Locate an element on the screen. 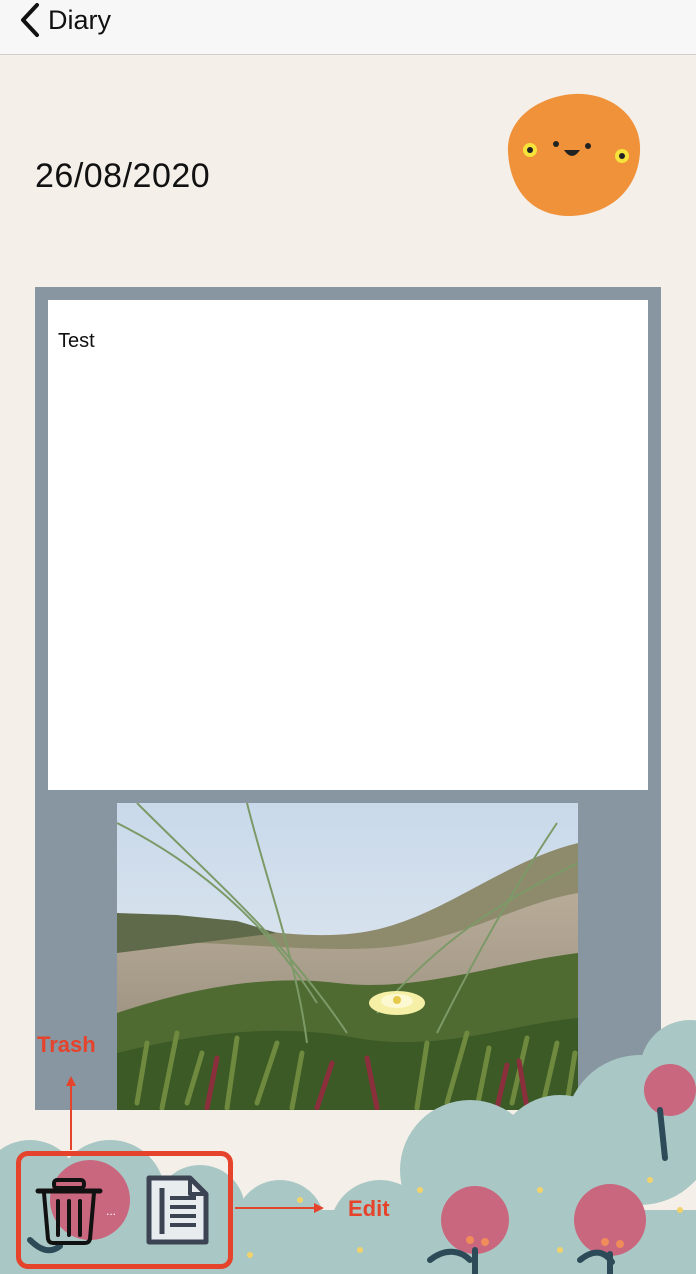 This screenshot has height=1274, width=696. entry-date: 26/08/2020 is located at coordinates (123, 176).